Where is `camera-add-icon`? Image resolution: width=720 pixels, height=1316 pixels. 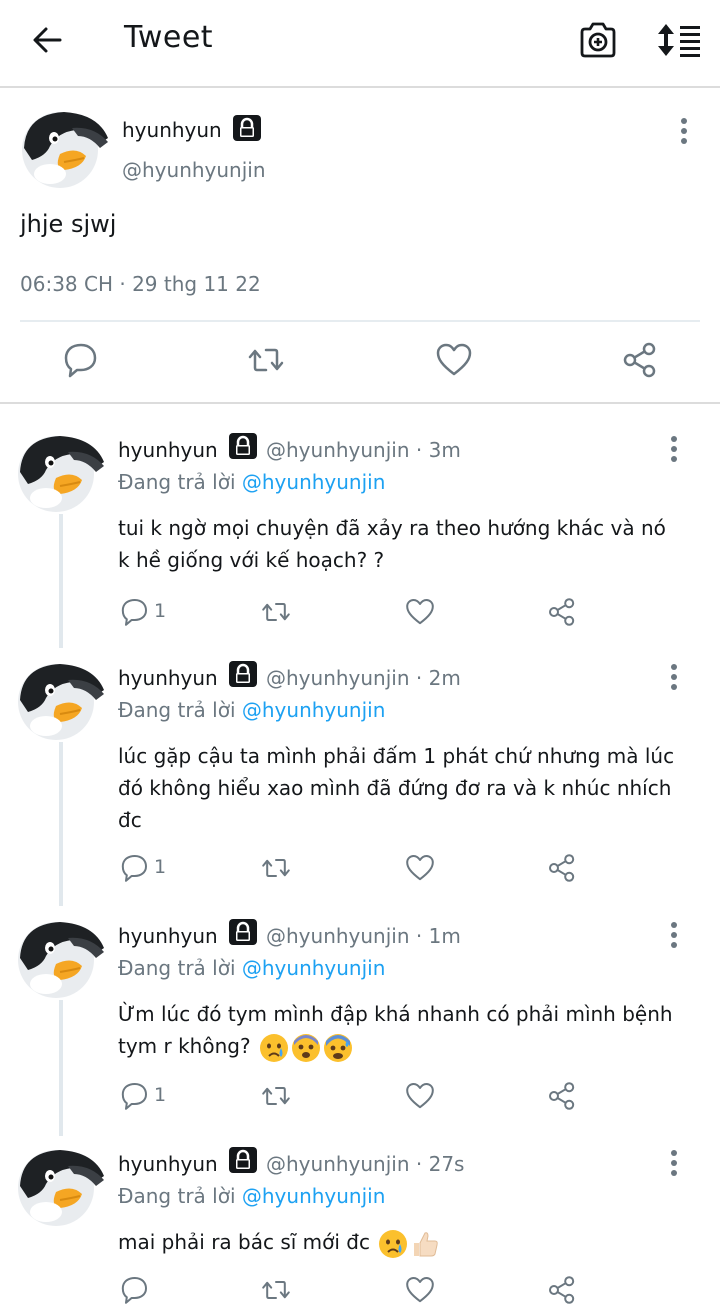
camera-add-icon is located at coordinates (598, 40).